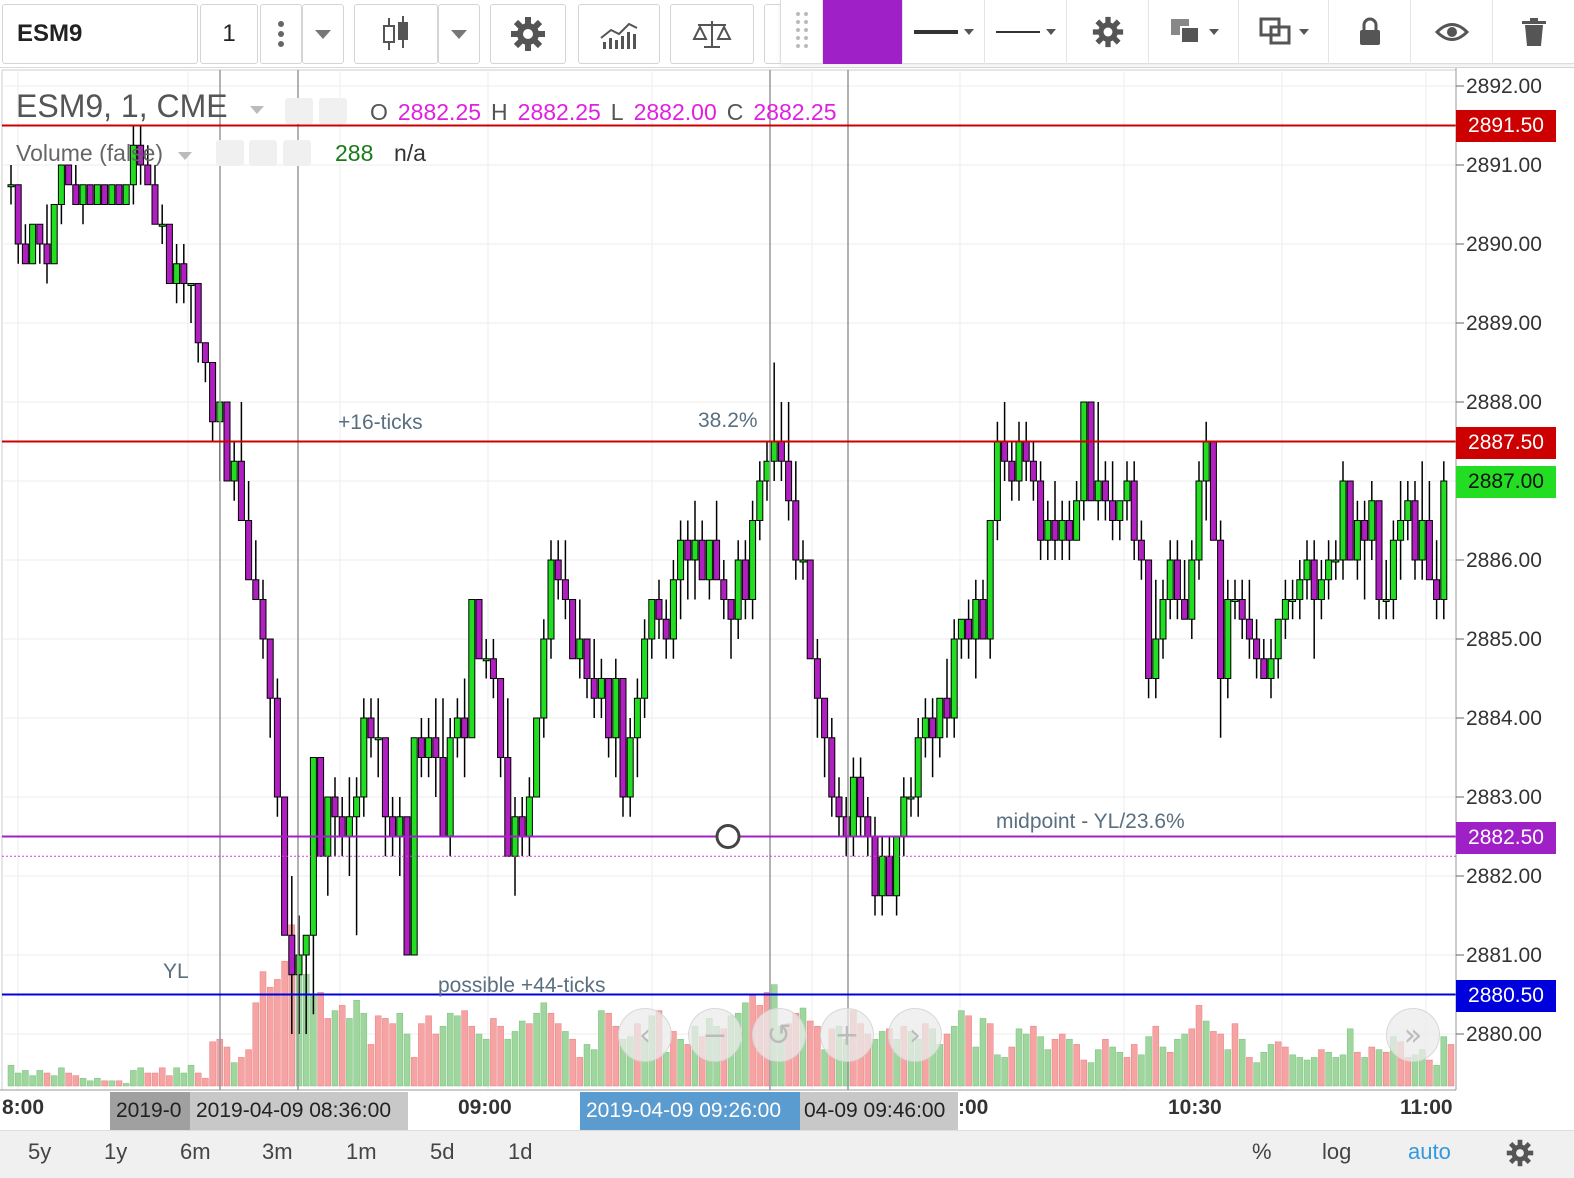 This screenshot has height=1178, width=1574. I want to click on settings-button, so click(528, 34).